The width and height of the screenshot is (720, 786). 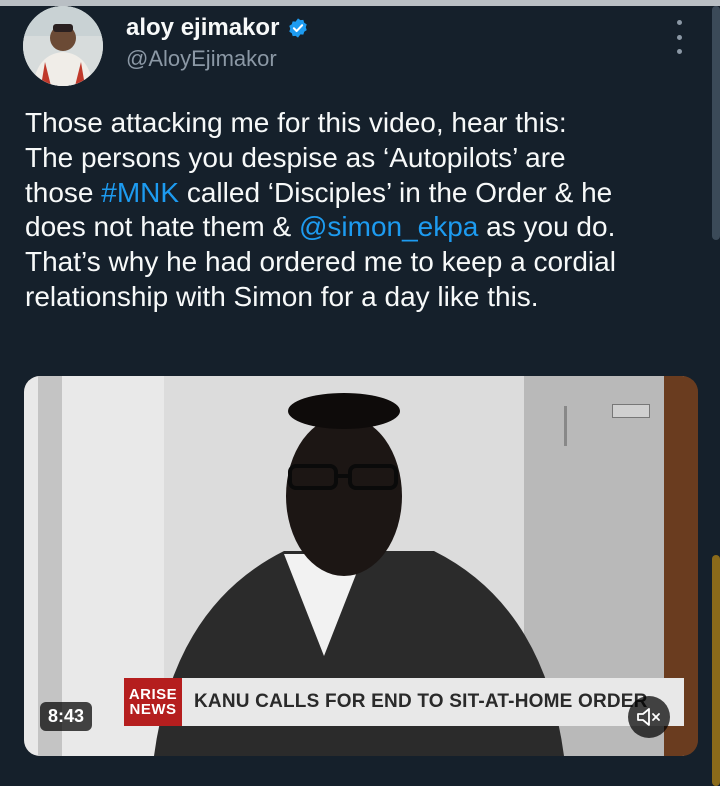 I want to click on avatar, so click(x=63, y=46).